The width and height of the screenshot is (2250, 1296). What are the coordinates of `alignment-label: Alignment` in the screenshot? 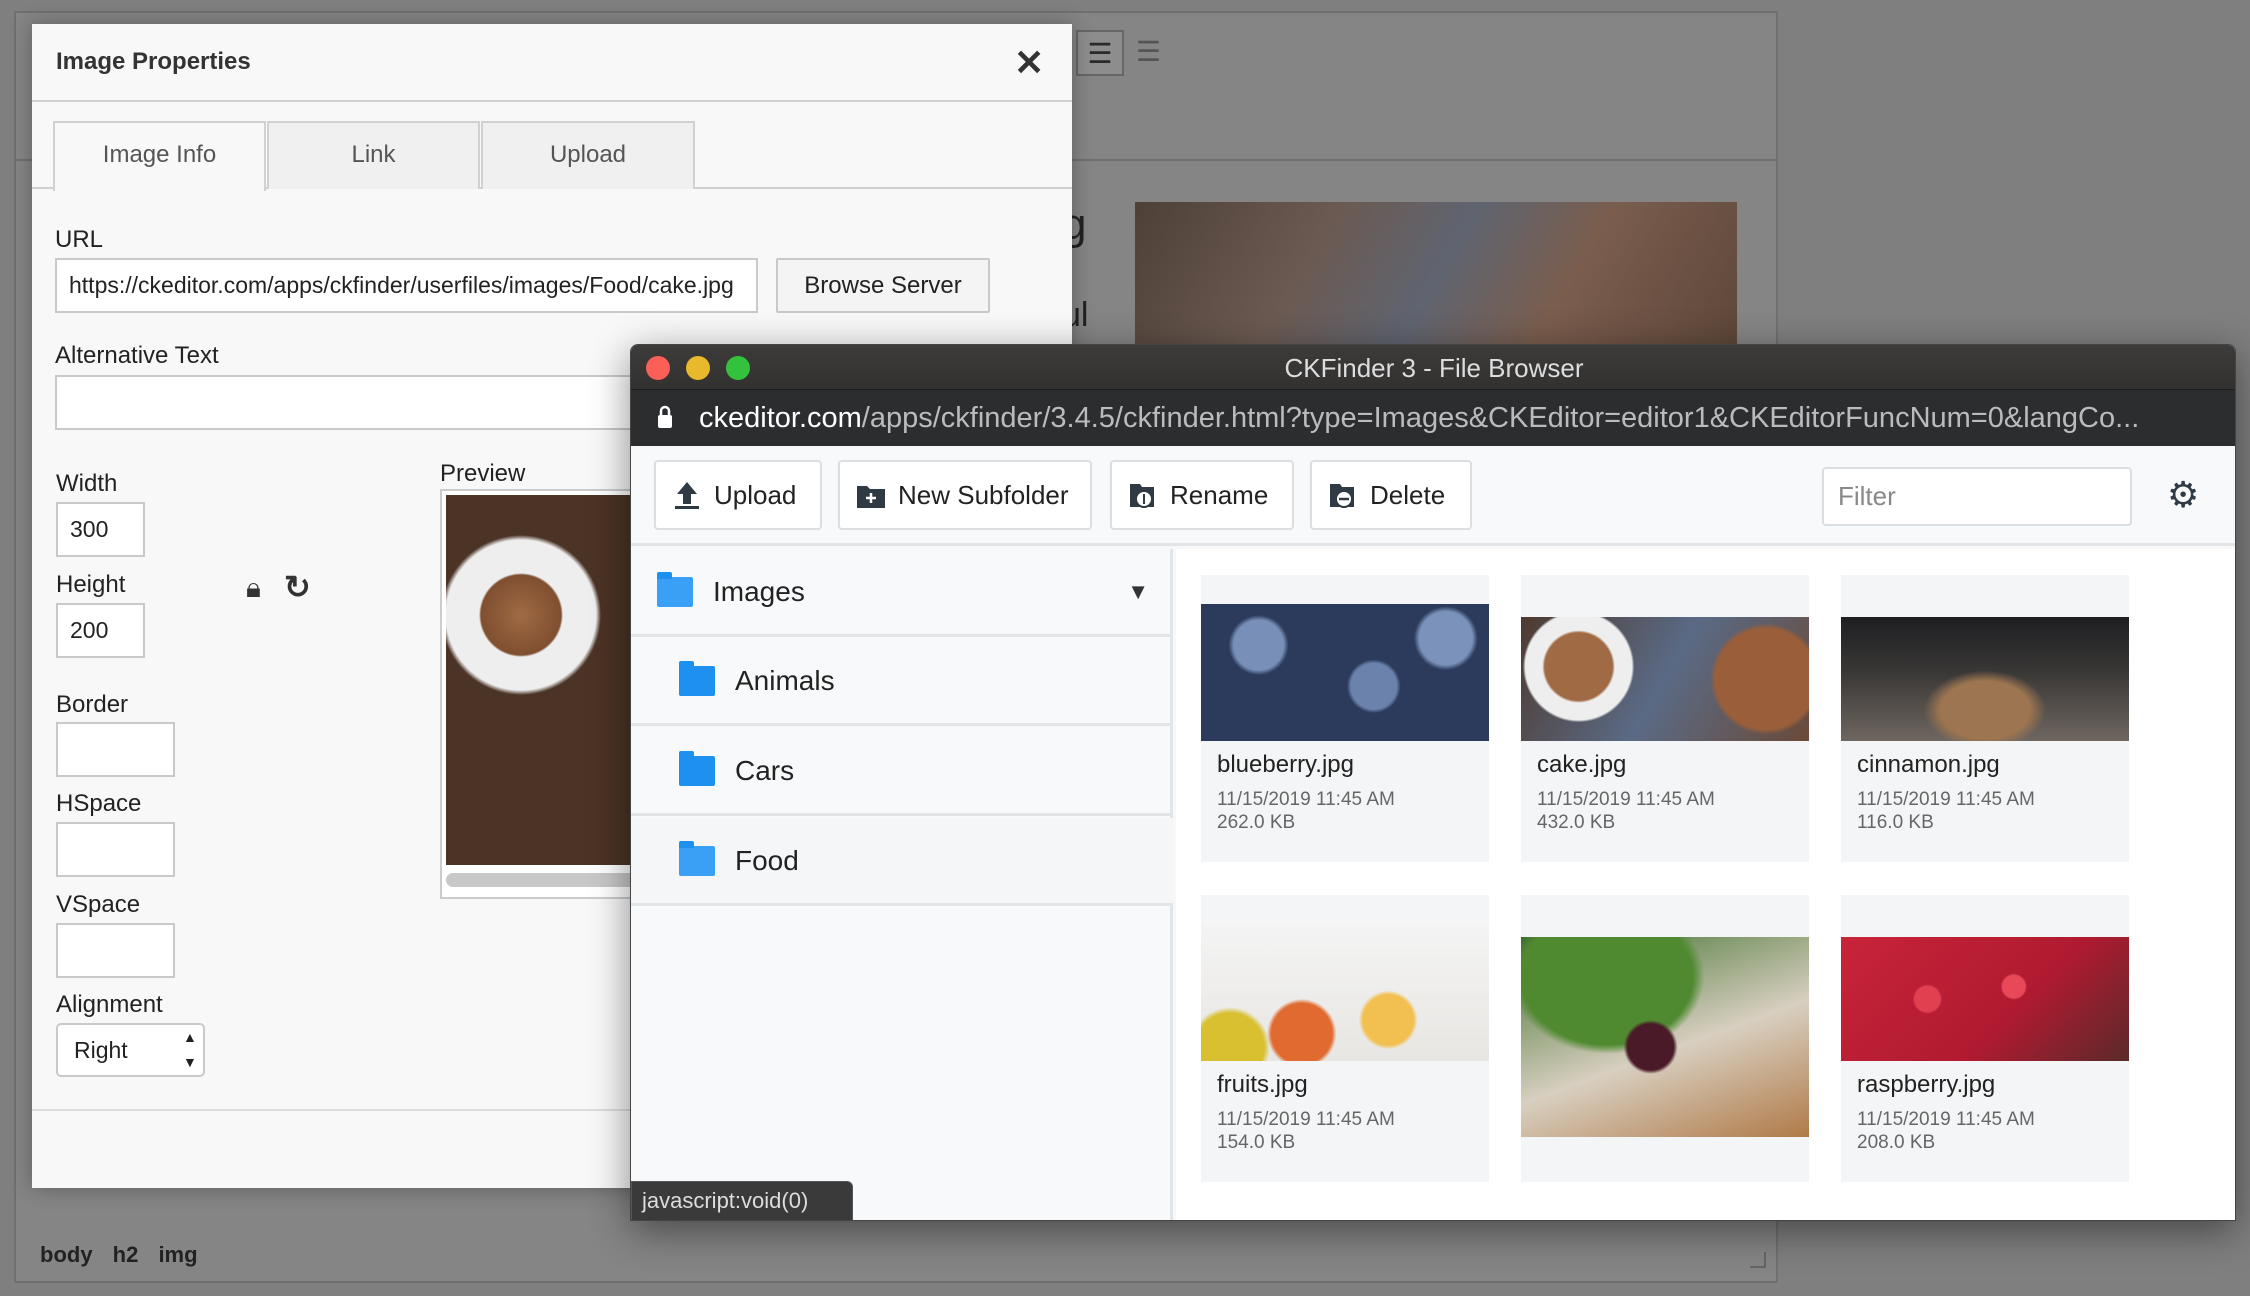 It's located at (109, 1004).